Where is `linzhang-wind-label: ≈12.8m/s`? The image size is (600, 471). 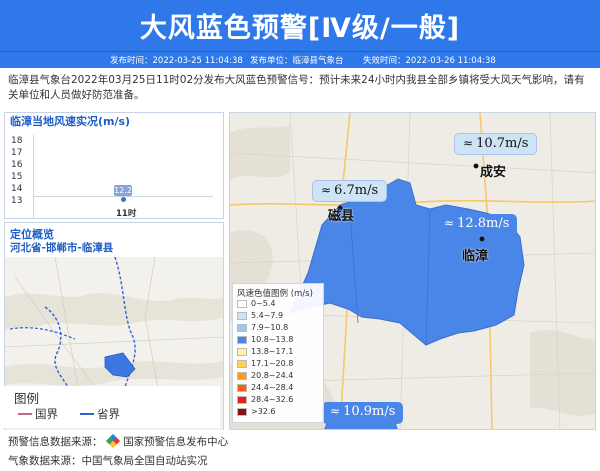
linzhang-wind-label: ≈12.8m/s is located at coordinates (477, 225).